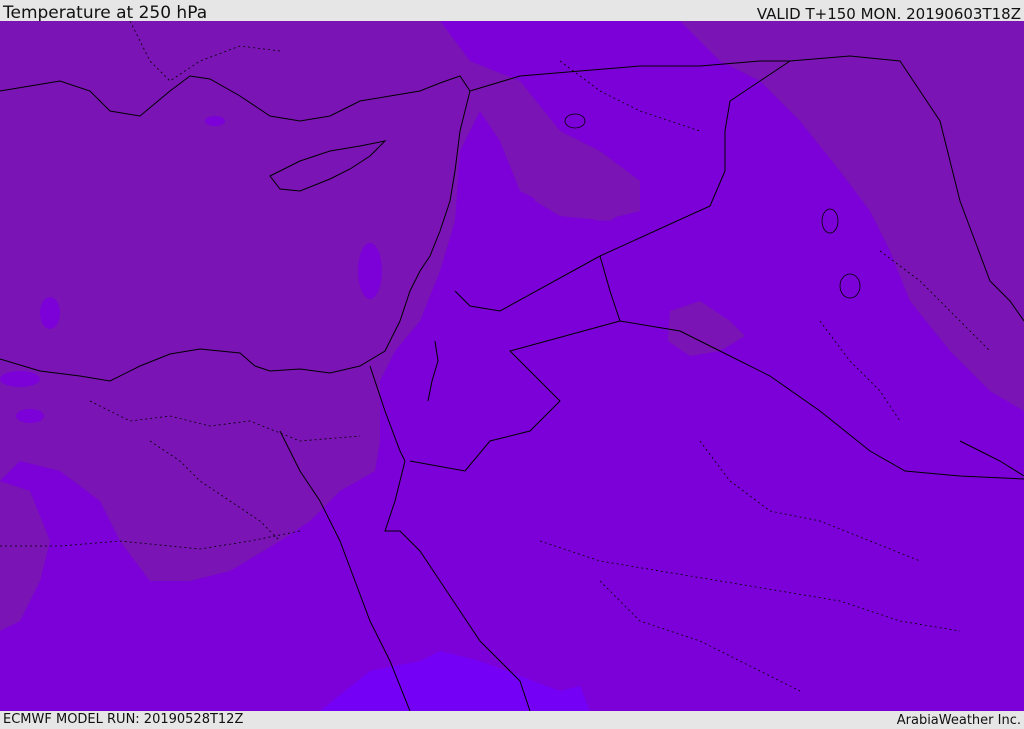 This screenshot has width=1024, height=729. Describe the element at coordinates (958, 720) in the screenshot. I see `credit-label: ArabiaWeather Inc.` at that location.